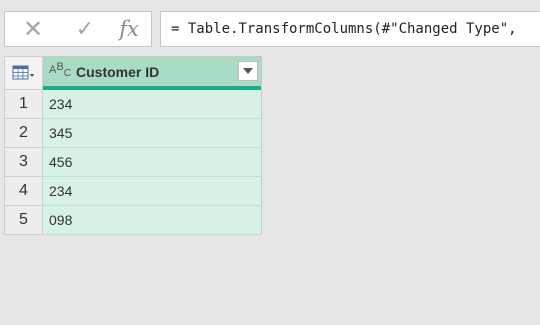 The image size is (540, 325). I want to click on row-number: 4, so click(23, 191).